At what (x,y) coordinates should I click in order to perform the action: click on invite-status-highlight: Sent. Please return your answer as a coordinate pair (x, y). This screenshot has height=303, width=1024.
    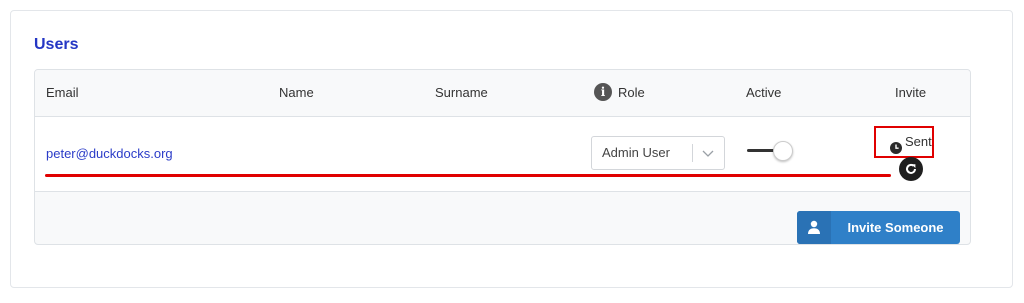
    Looking at the image, I should click on (904, 142).